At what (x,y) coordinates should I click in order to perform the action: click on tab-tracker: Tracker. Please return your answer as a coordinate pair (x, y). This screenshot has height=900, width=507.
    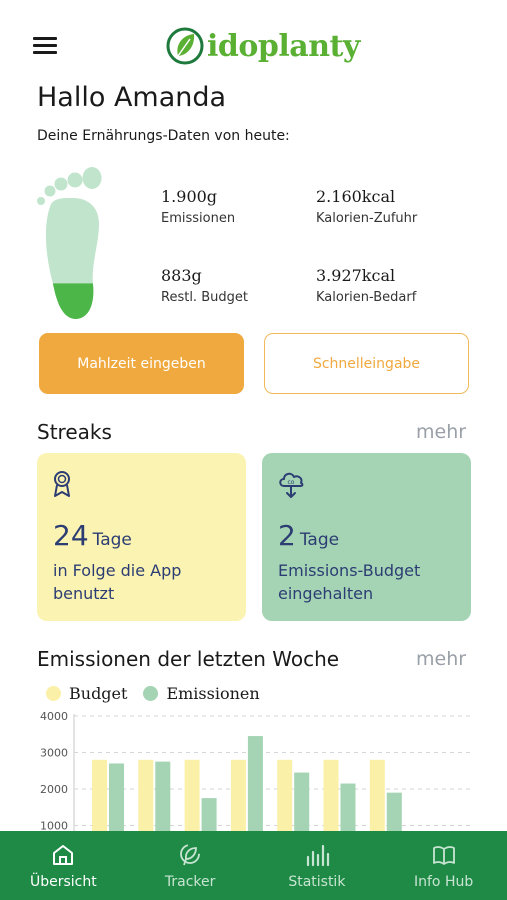
    Looking at the image, I should click on (190, 865).